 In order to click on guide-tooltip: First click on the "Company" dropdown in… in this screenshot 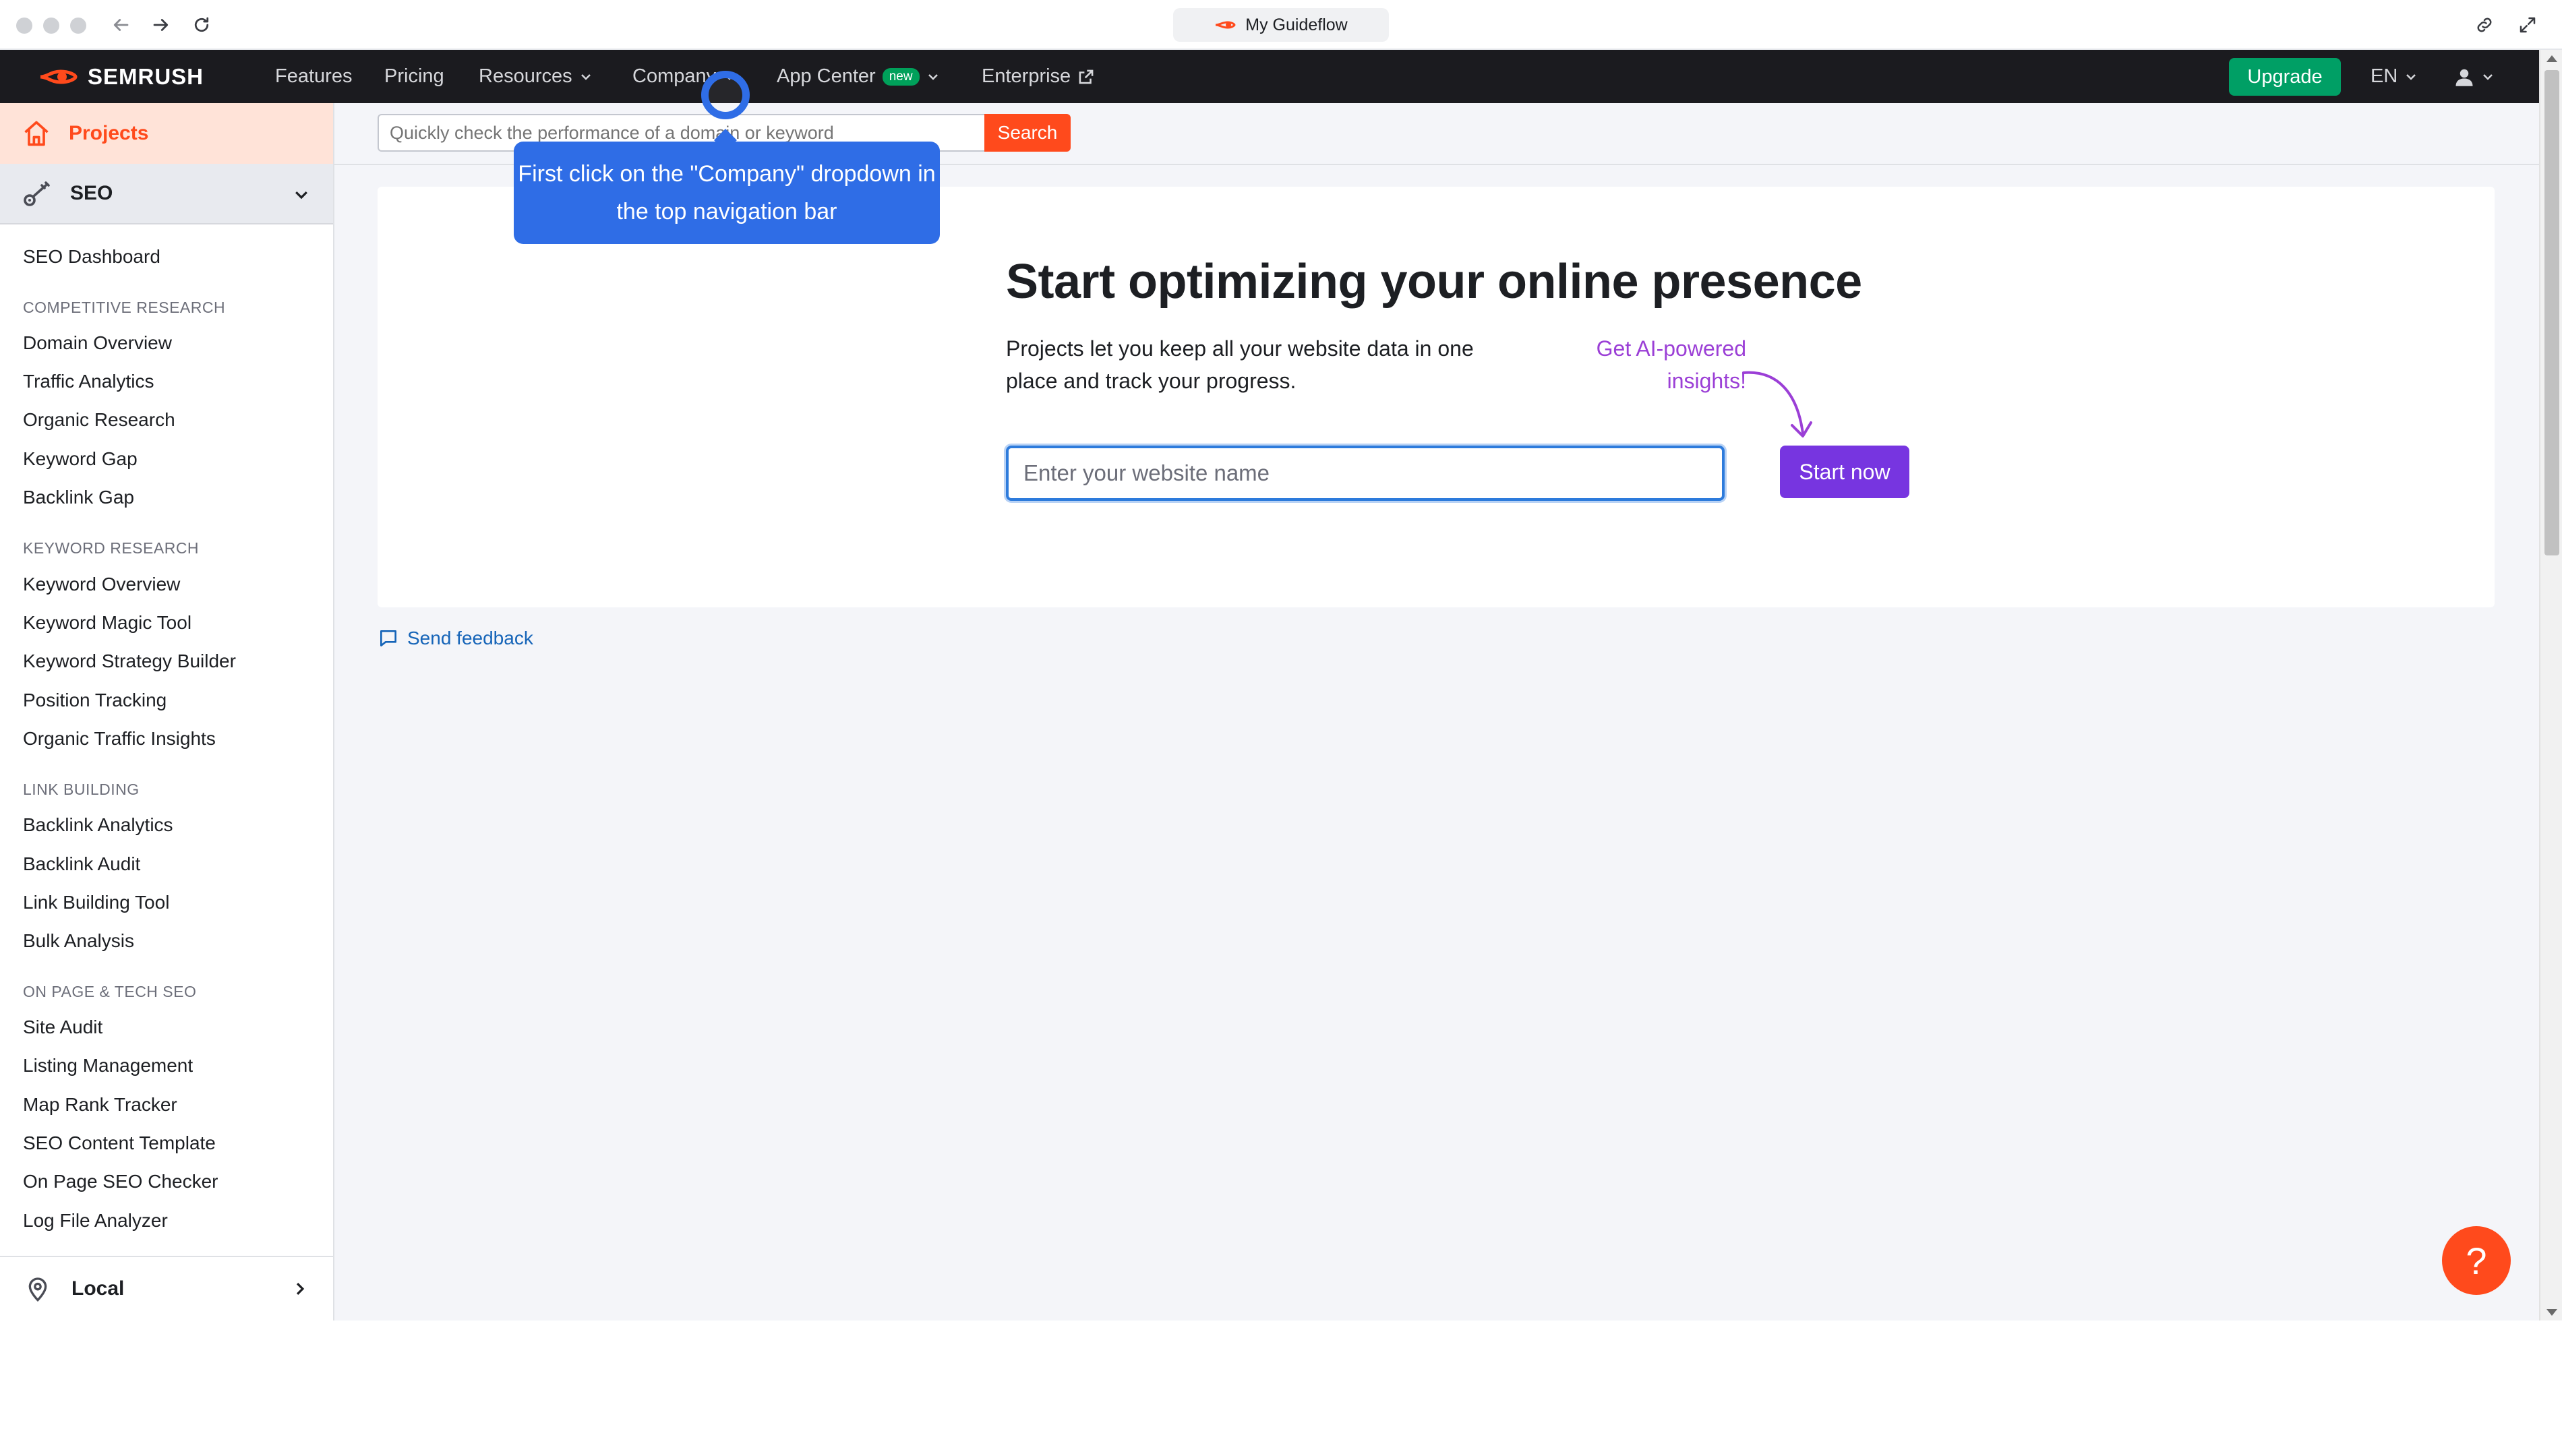, I will do `click(727, 193)`.